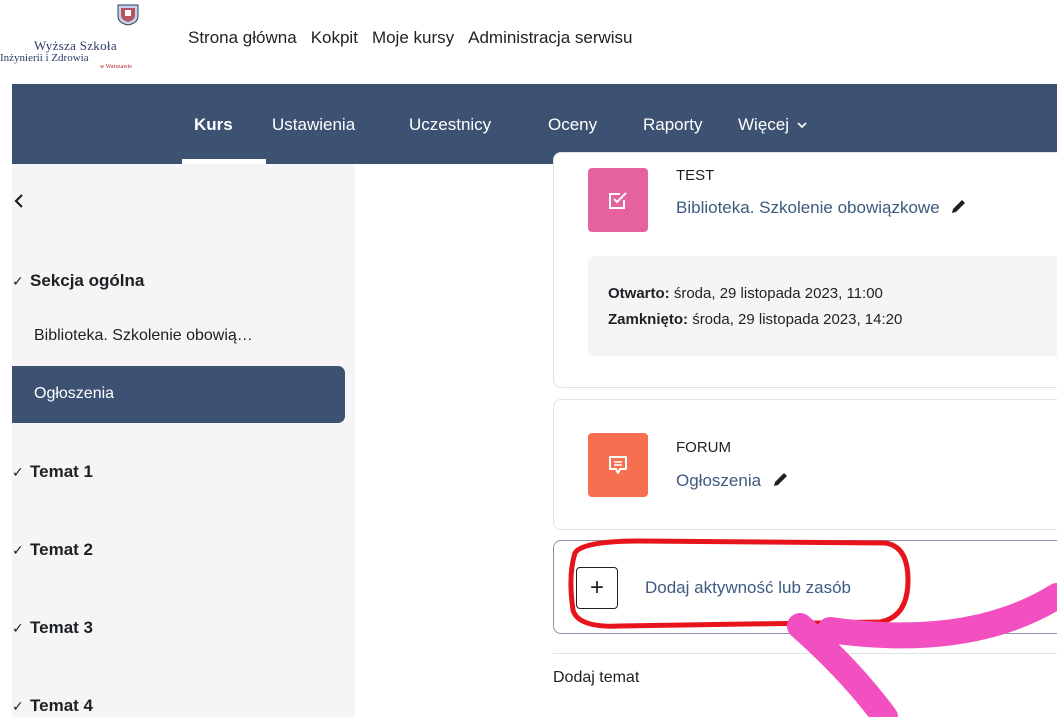  I want to click on speech-bubble-icon, so click(618, 465).